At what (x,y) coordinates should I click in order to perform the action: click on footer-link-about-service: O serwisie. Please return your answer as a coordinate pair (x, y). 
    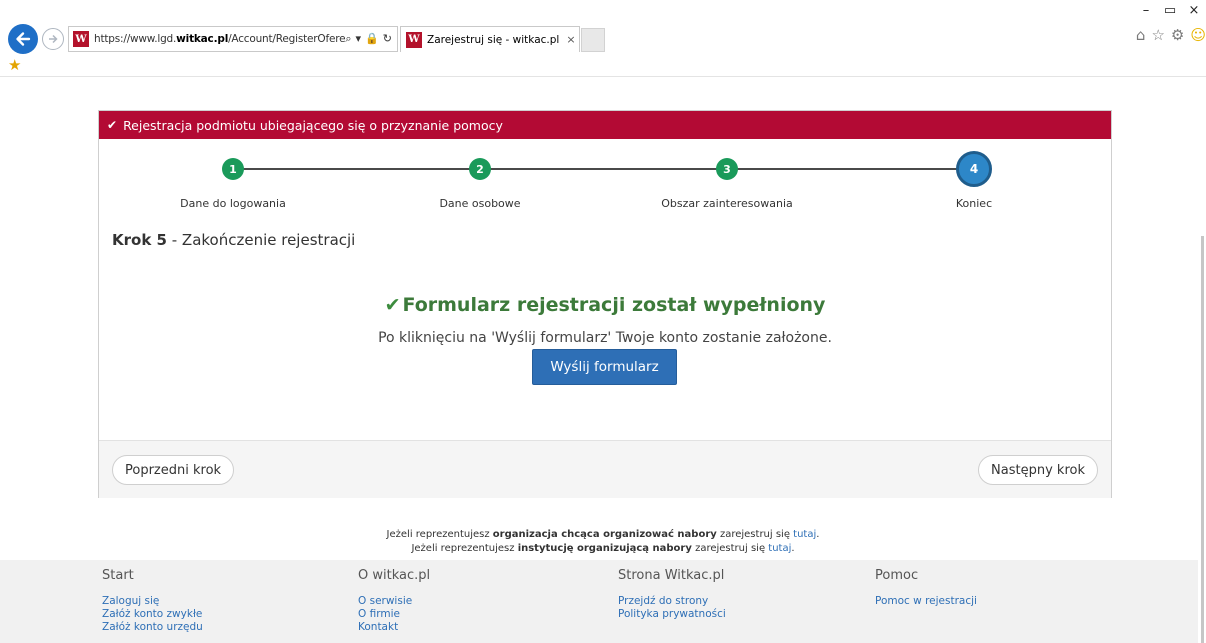
    Looking at the image, I should click on (394, 601).